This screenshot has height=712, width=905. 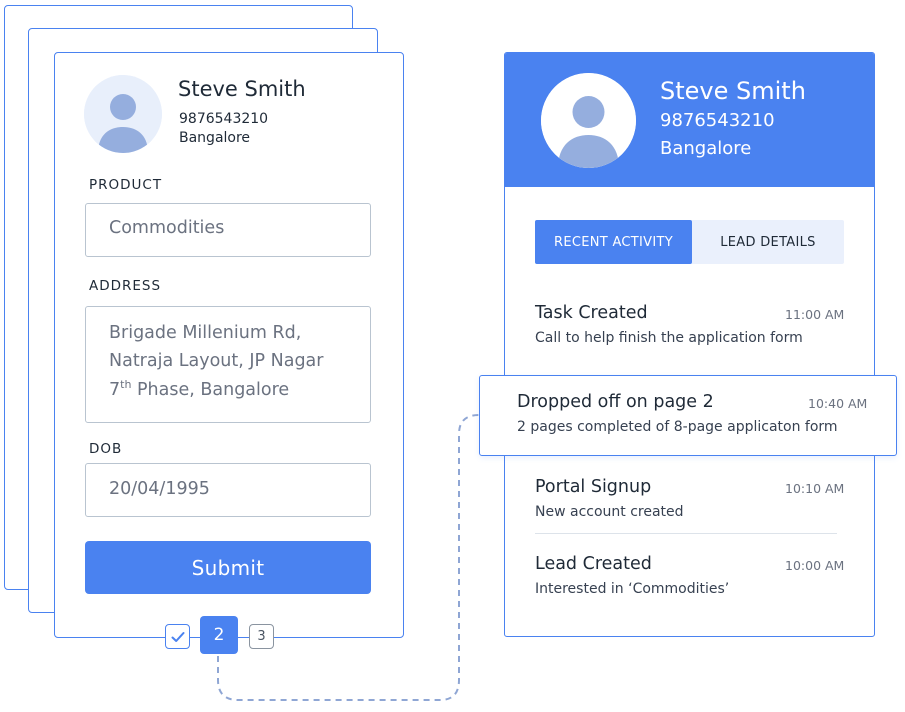 I want to click on product-value: Commodities, so click(x=167, y=228).